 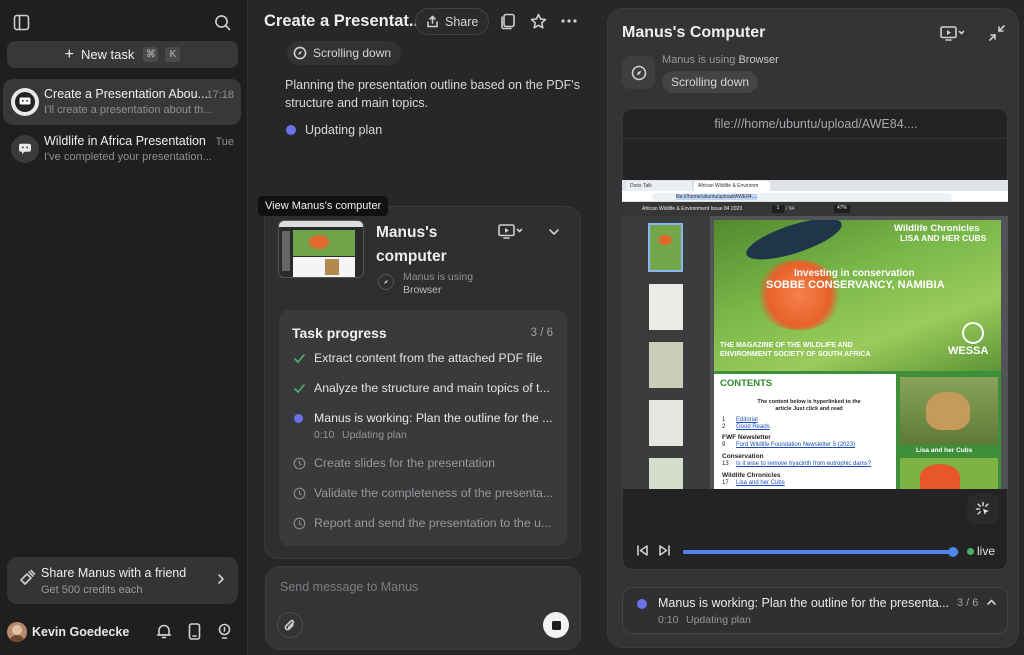 What do you see at coordinates (508, 21) in the screenshot?
I see `copy-icon` at bounding box center [508, 21].